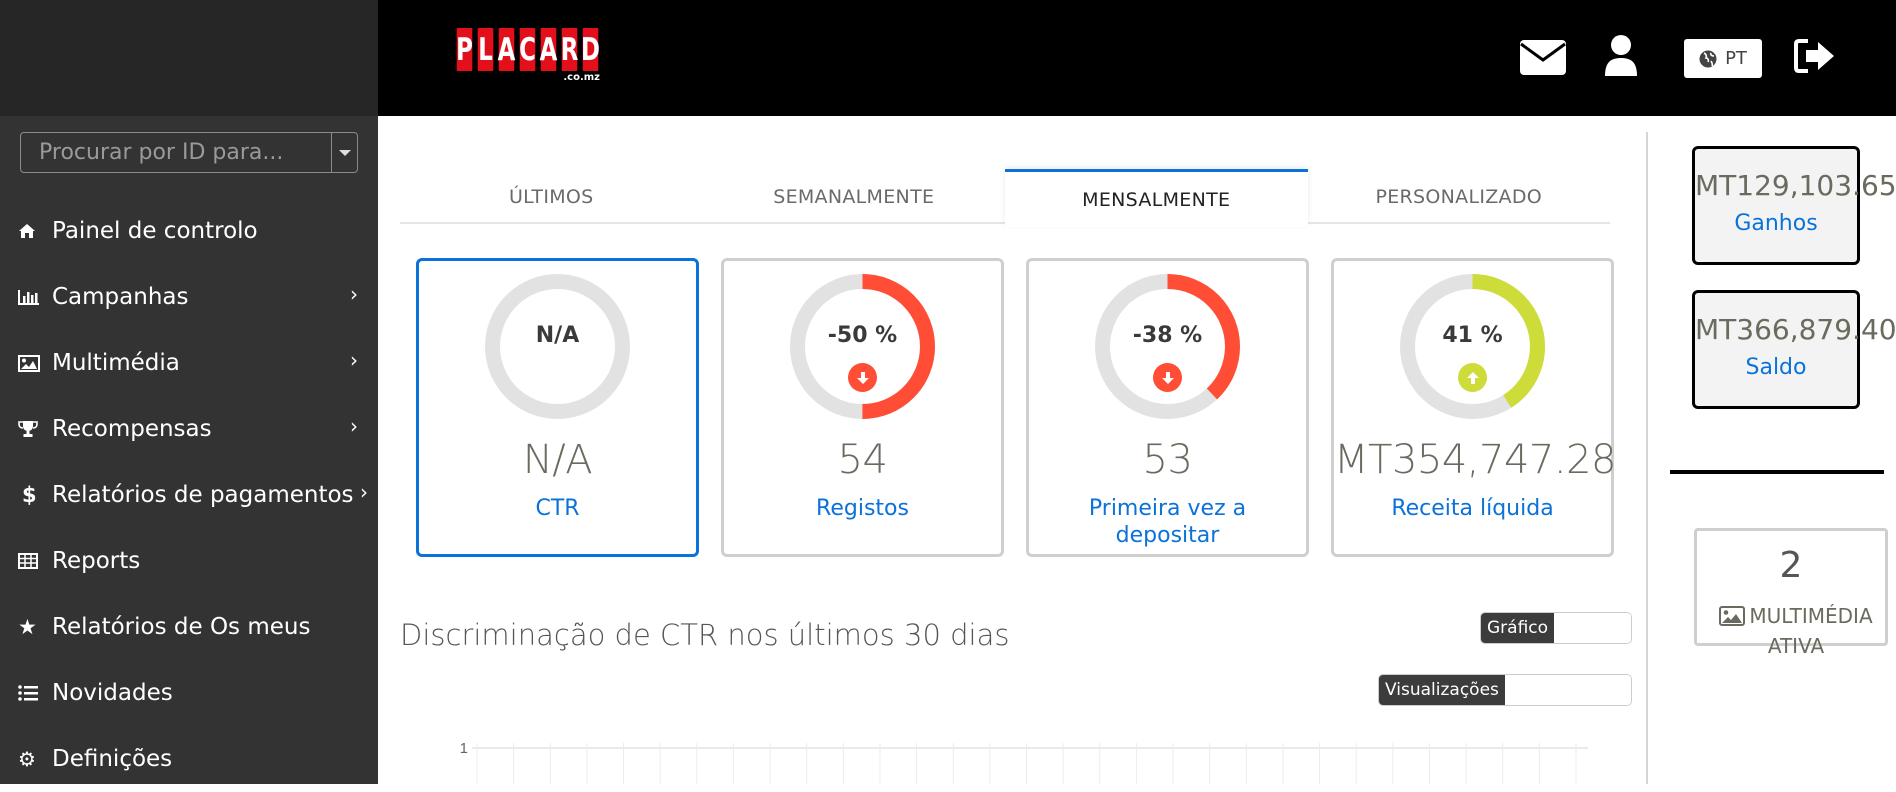 The height and width of the screenshot is (792, 1896). Describe the element at coordinates (551, 196) in the screenshot. I see `tab-latest: ÚLTIMOS` at that location.